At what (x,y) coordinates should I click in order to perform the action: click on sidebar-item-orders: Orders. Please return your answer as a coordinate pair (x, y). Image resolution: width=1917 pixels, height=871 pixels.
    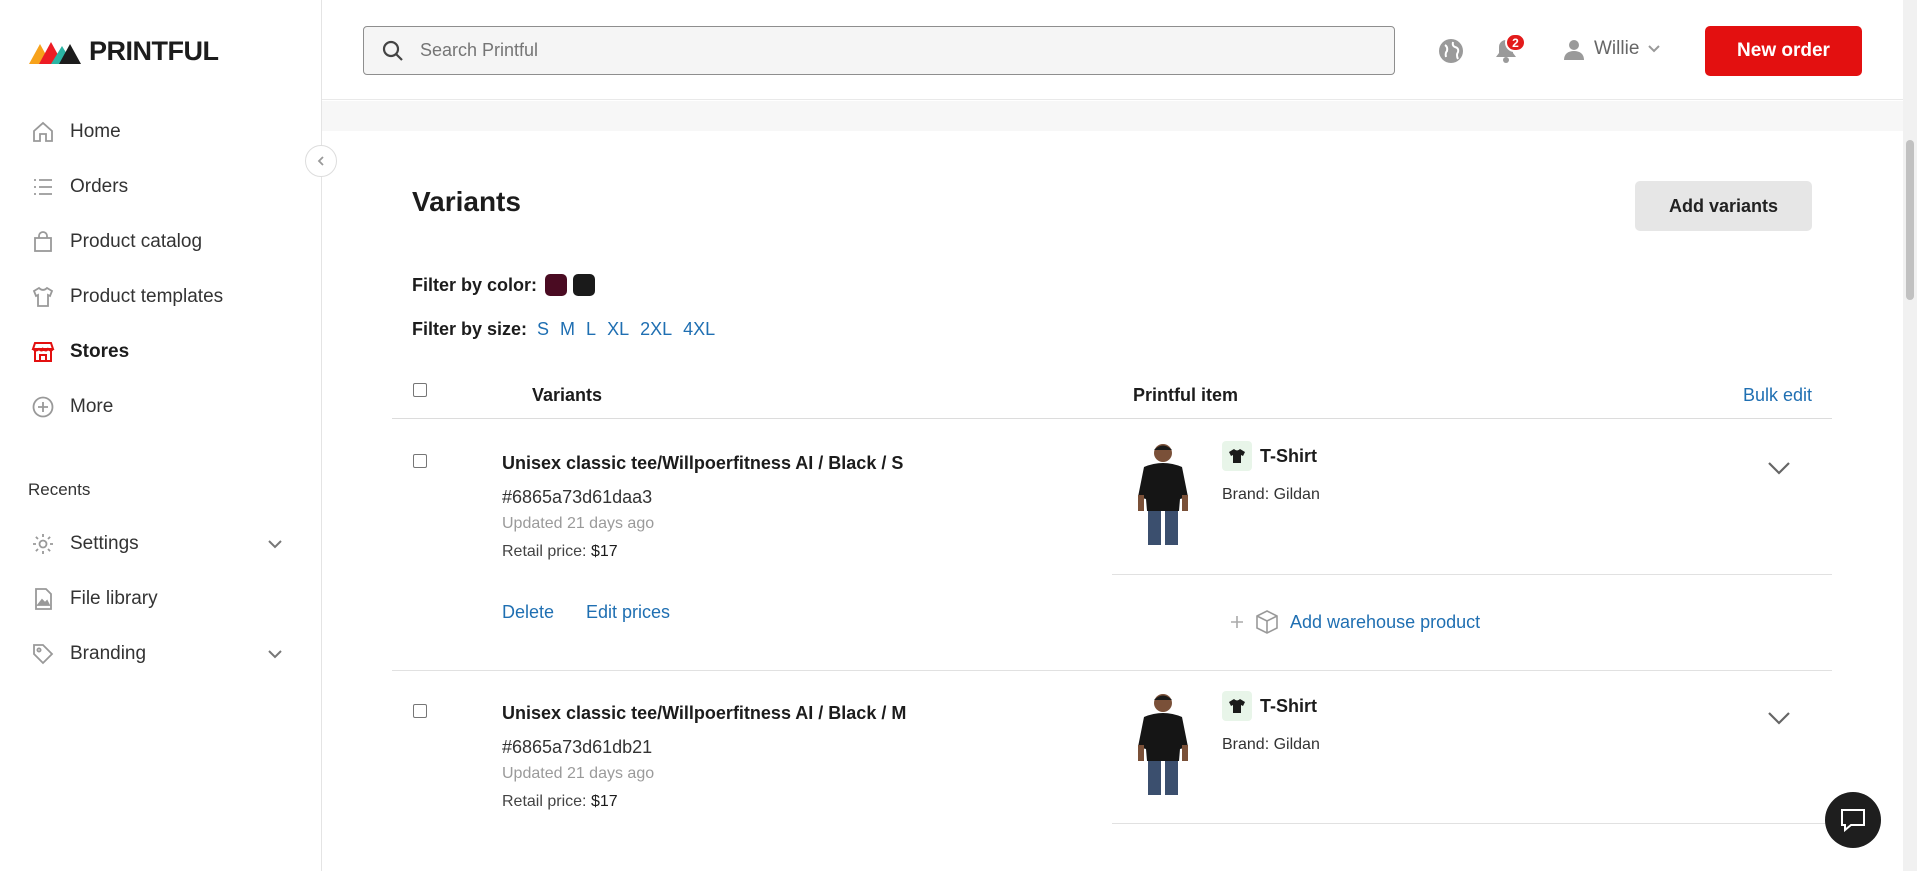
    Looking at the image, I should click on (160, 186).